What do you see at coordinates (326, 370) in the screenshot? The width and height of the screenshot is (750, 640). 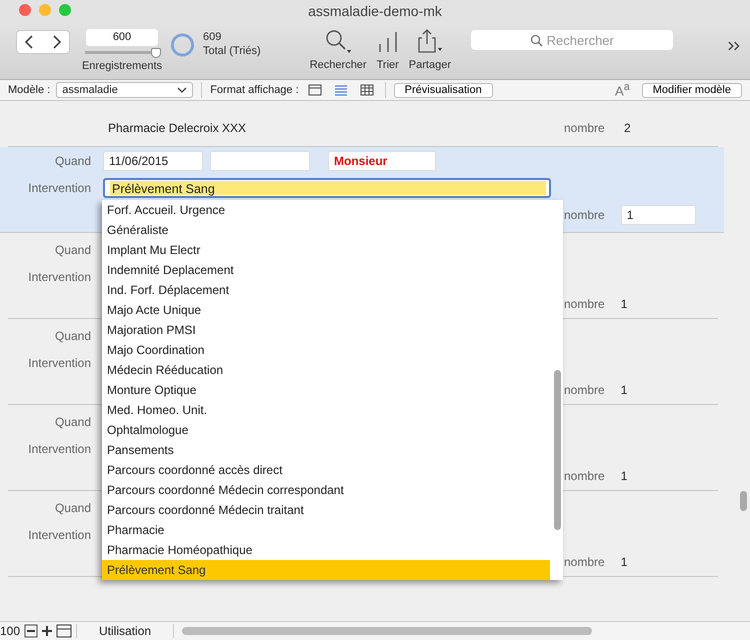 I see `dropdown-item: Médecin Rééducation` at bounding box center [326, 370].